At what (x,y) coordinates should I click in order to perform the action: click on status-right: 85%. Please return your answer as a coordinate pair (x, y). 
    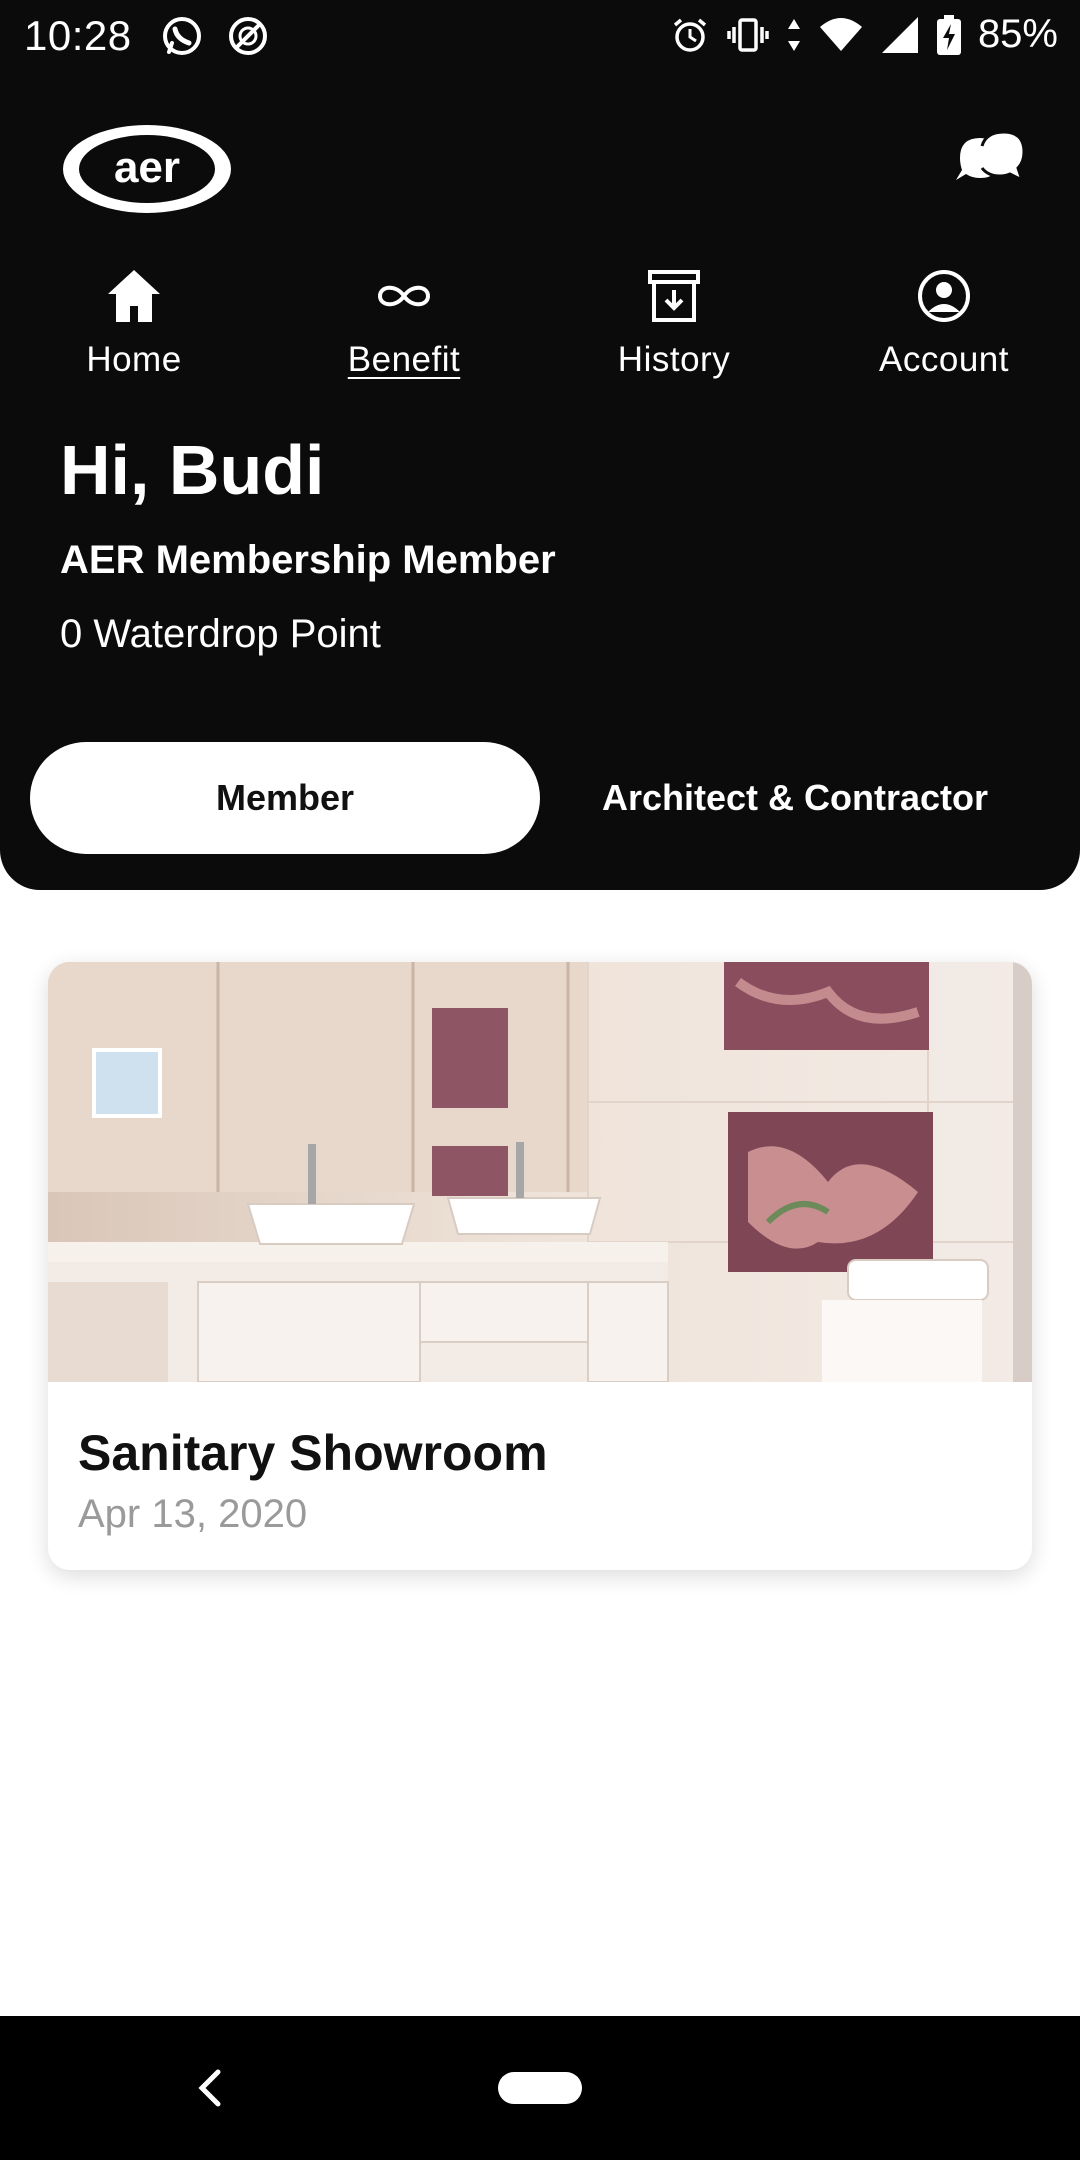
    Looking at the image, I should click on (864, 34).